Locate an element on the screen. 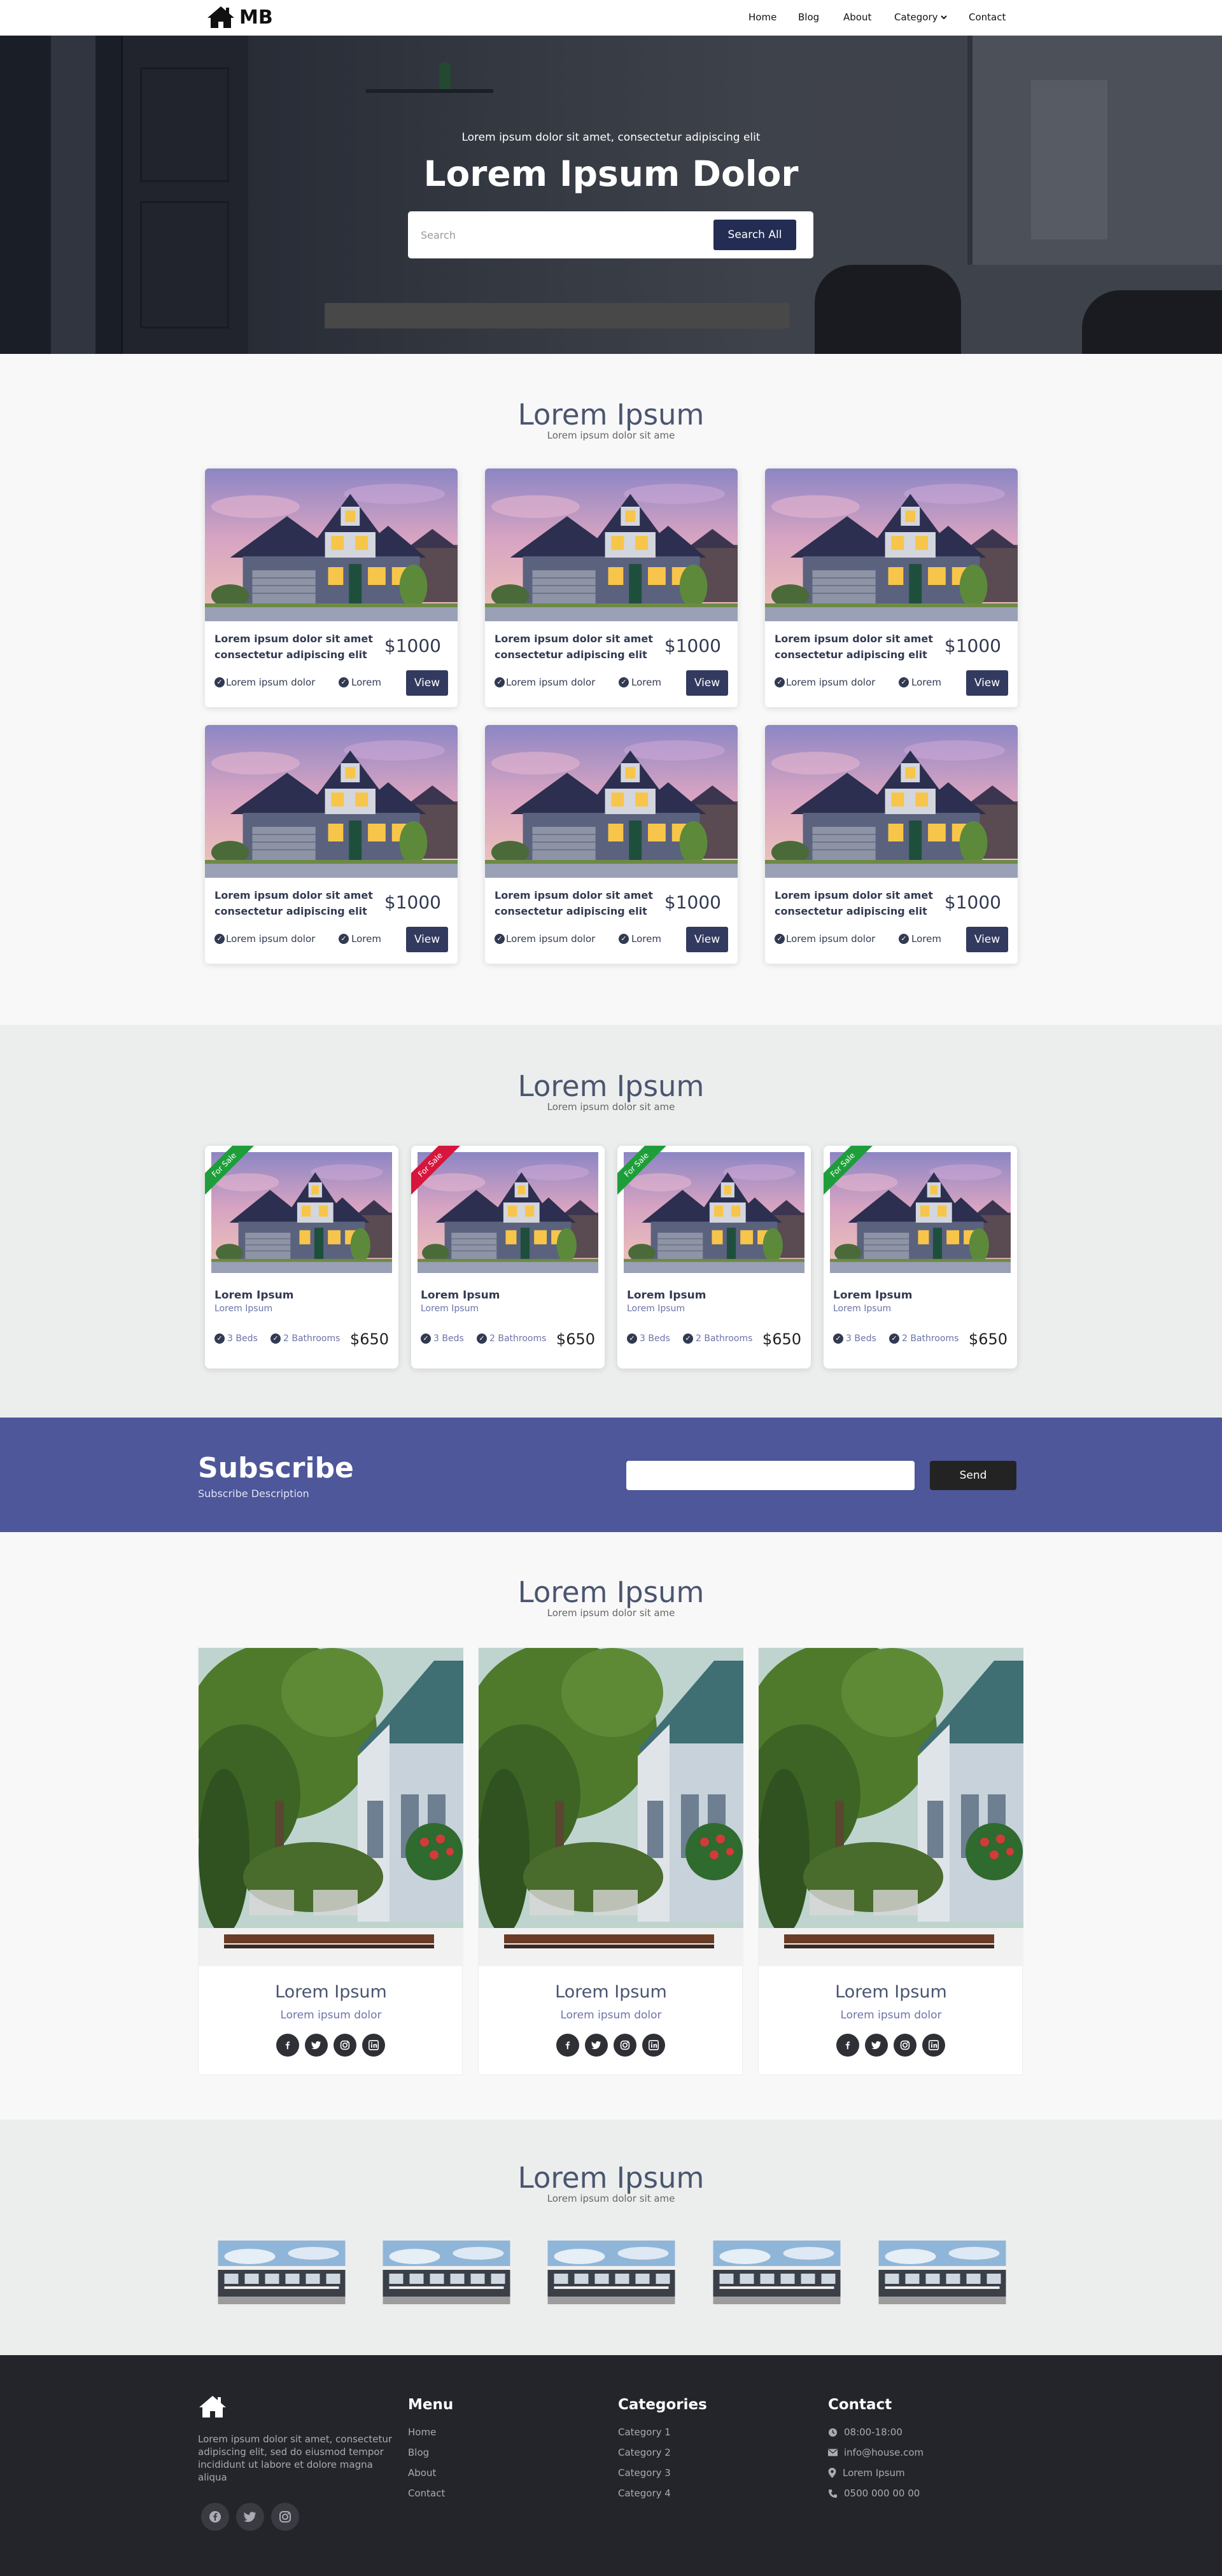 The image size is (1222, 2576). footer-category-link: Category 2 is located at coordinates (644, 2452).